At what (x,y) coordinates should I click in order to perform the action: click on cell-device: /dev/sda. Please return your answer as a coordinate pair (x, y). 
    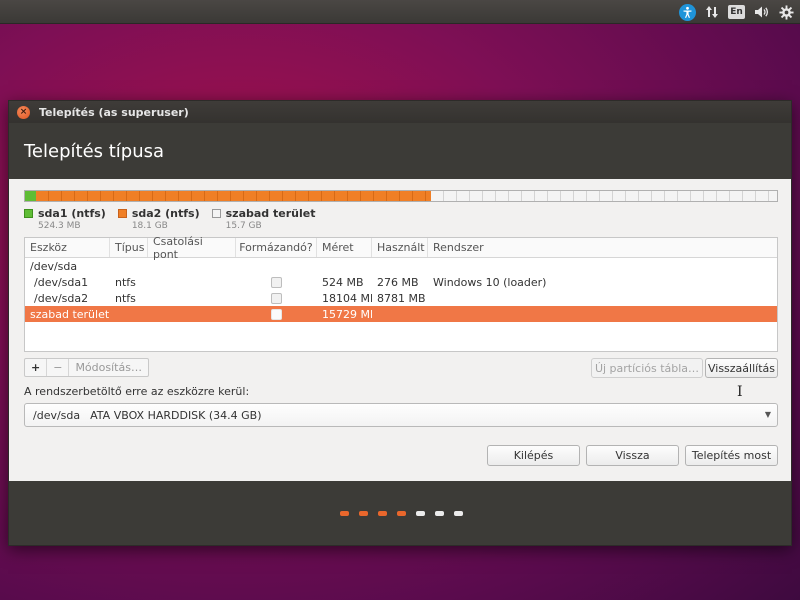
    Looking at the image, I should click on (54, 266).